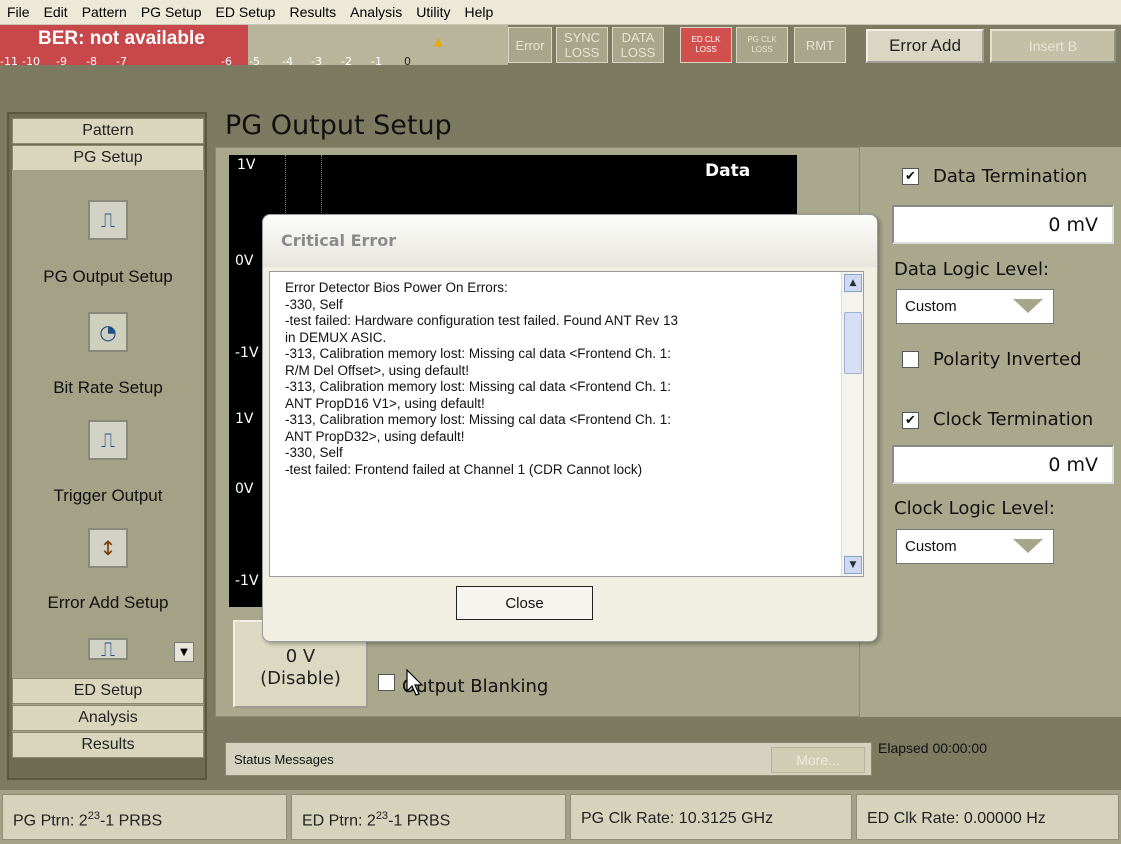  I want to click on sidebar-item-trigger-output: Trigger Output, so click(108, 496).